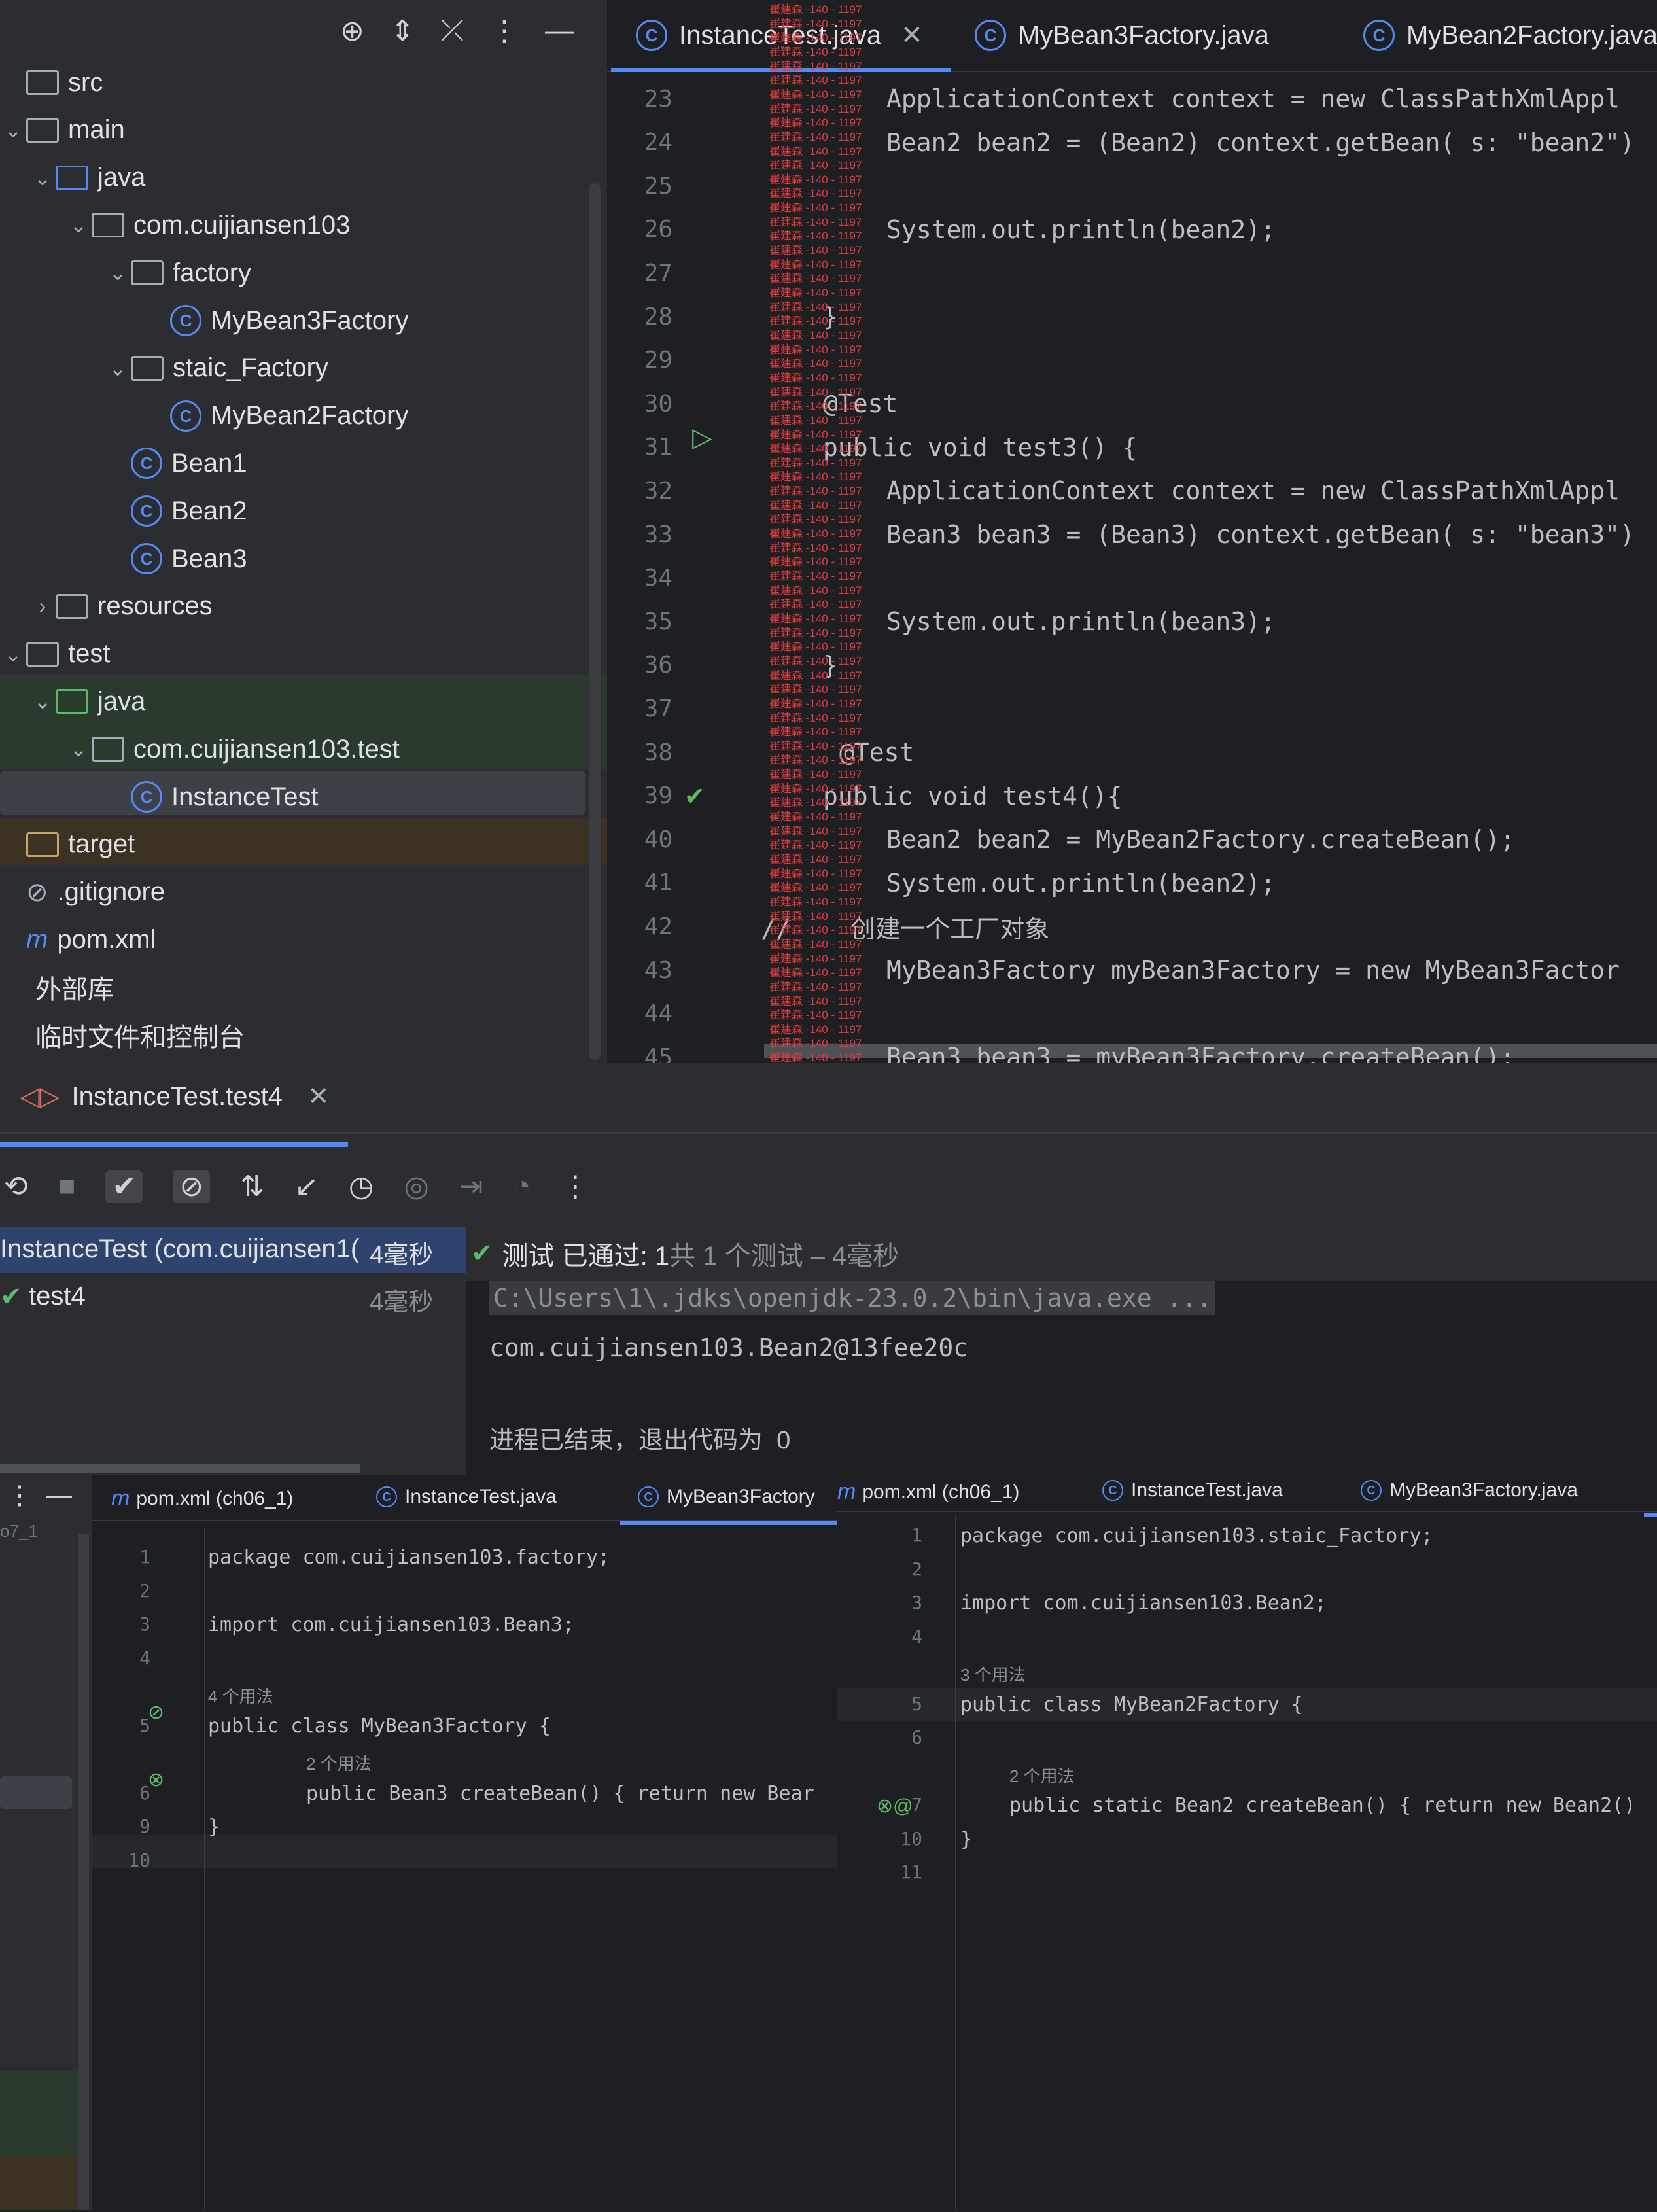 Image resolution: width=1657 pixels, height=2212 pixels. What do you see at coordinates (124, 1186) in the screenshot?
I see `show-passed-icon: ✔` at bounding box center [124, 1186].